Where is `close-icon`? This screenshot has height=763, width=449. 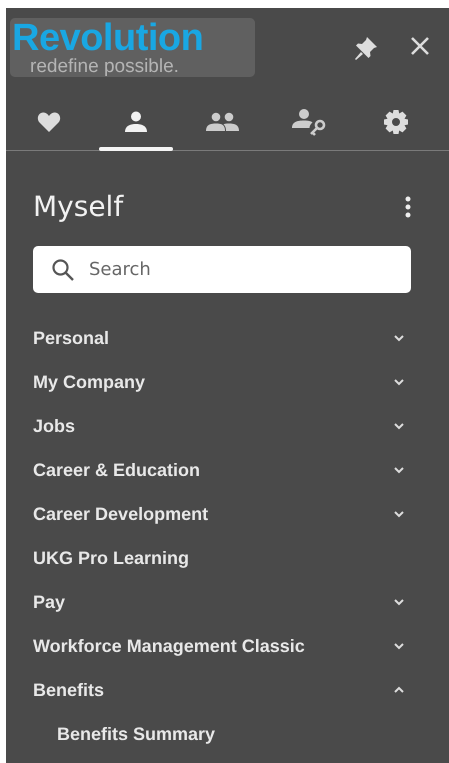
close-icon is located at coordinates (420, 46).